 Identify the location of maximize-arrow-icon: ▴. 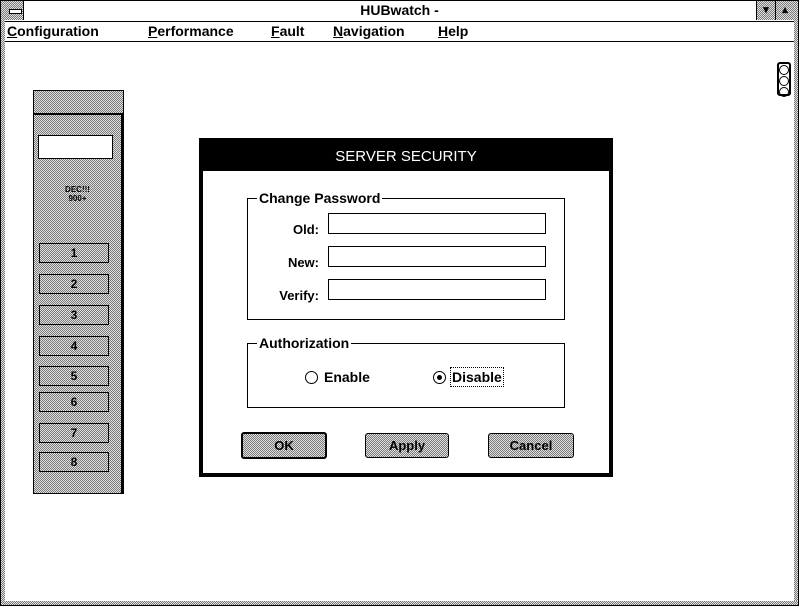
(785, 10).